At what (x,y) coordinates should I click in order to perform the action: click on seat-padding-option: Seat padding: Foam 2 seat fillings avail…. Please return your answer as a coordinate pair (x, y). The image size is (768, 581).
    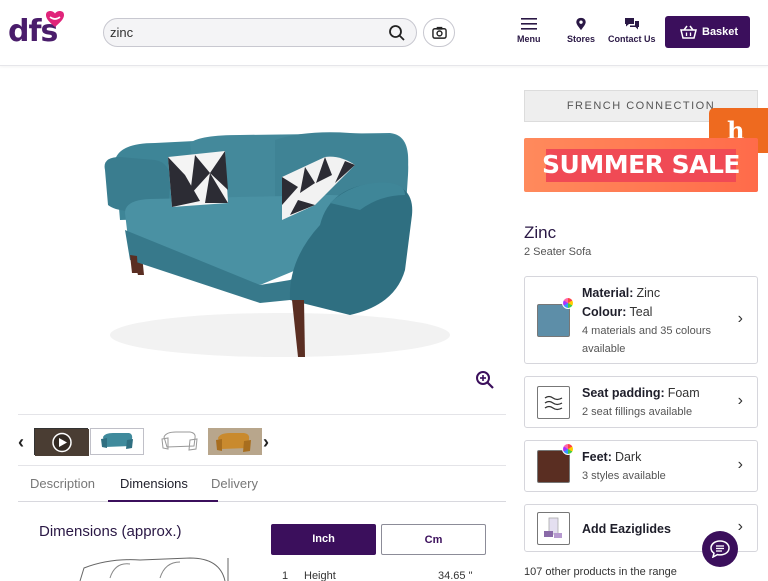
    Looking at the image, I should click on (641, 402).